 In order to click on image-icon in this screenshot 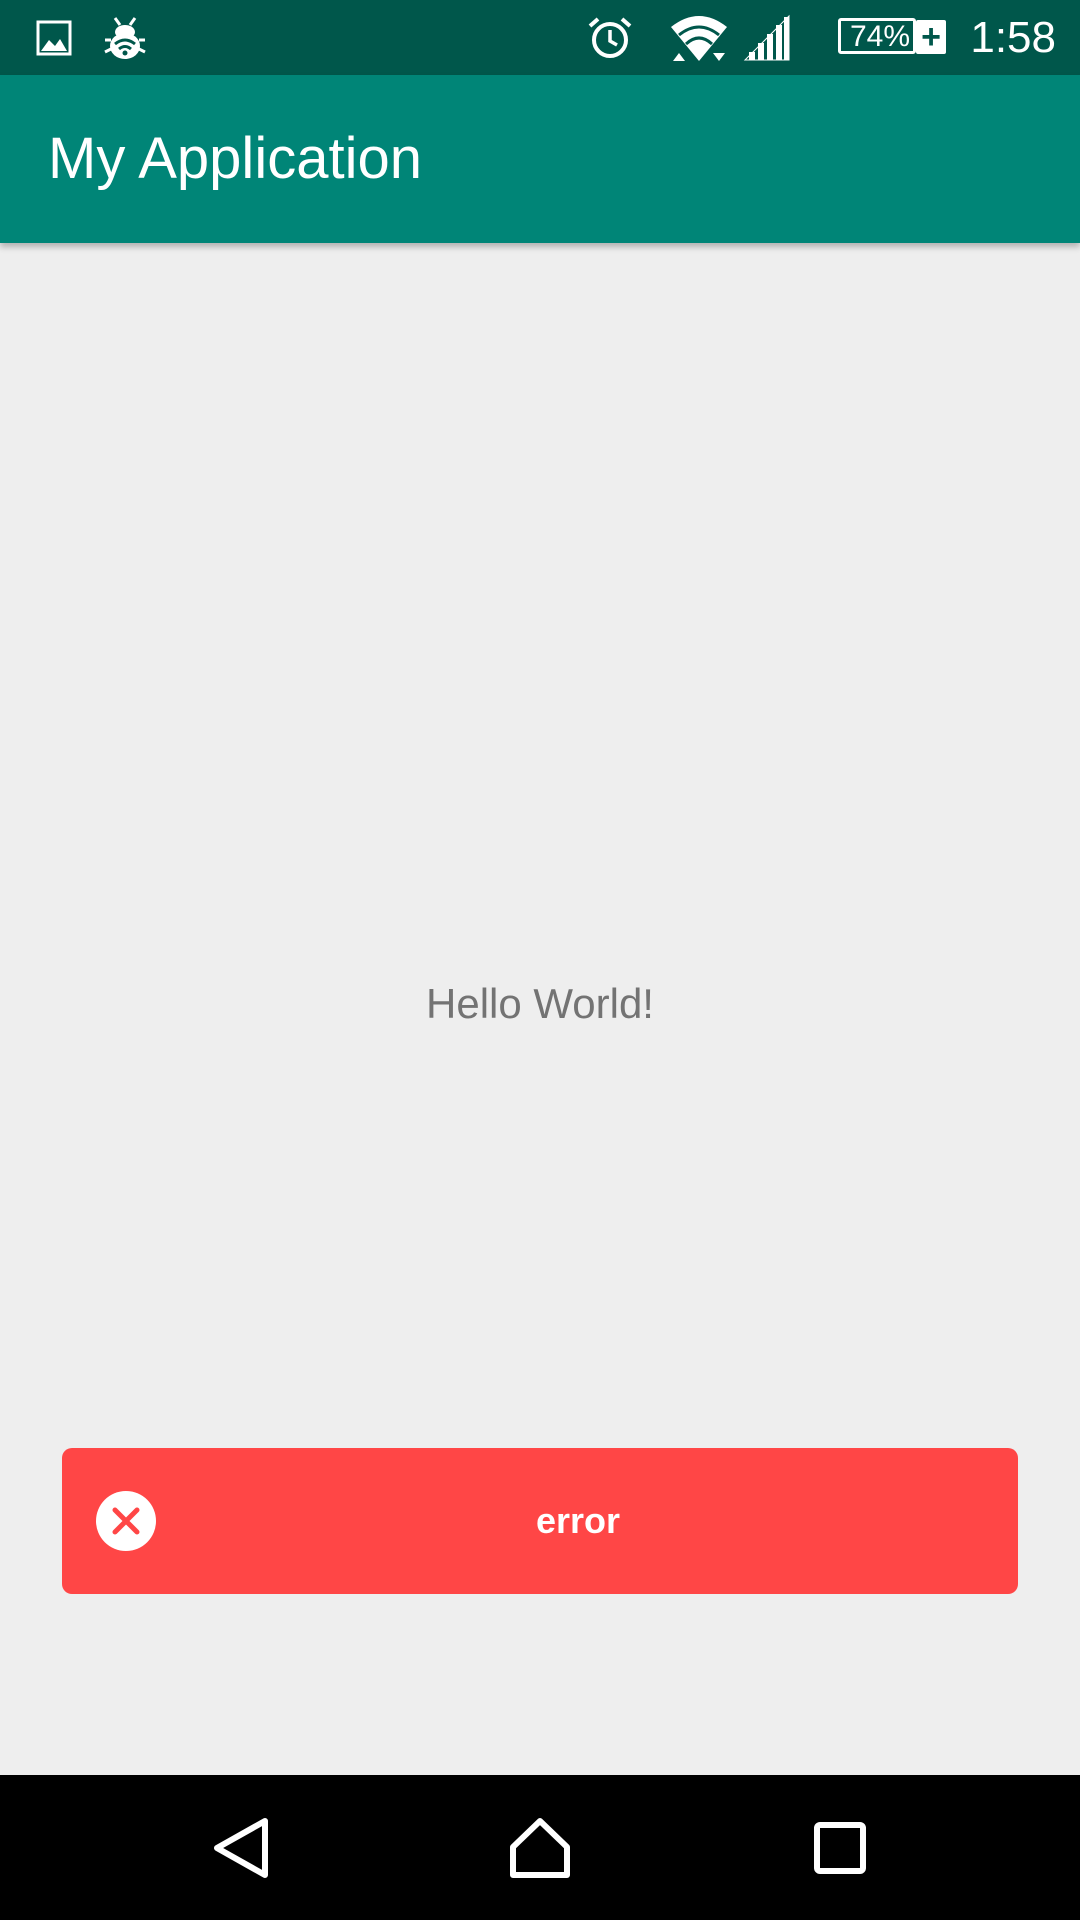, I will do `click(54, 37)`.